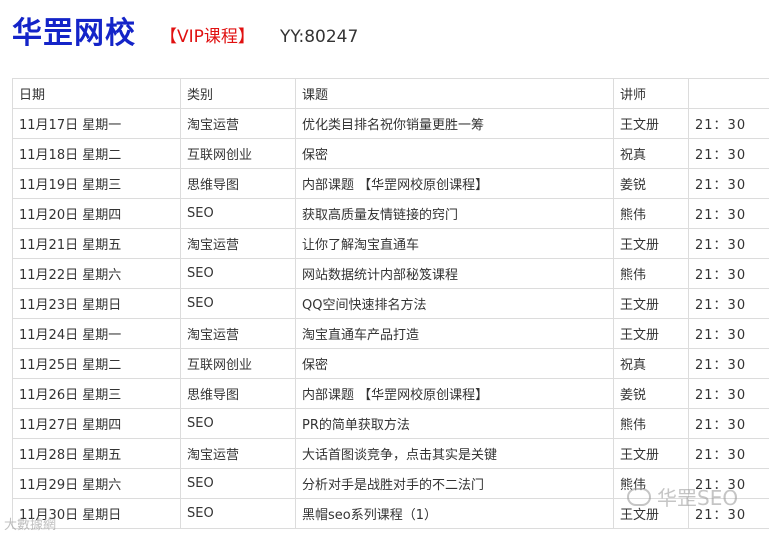 Image resolution: width=769 pixels, height=540 pixels. Describe the element at coordinates (454, 123) in the screenshot. I see `cell-topic: 优化类目排名祝你销量更胜一筹` at that location.